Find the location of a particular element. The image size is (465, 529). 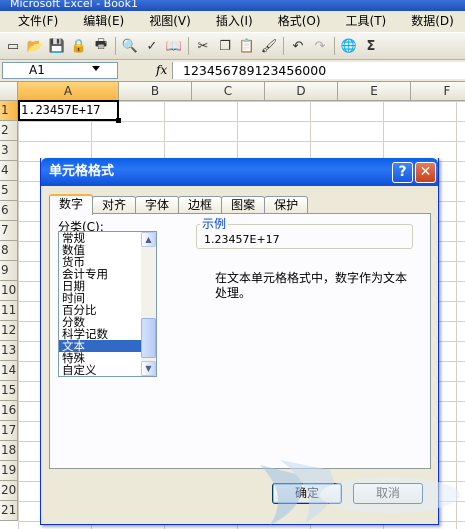

row-header: 9 is located at coordinates (9, 271).